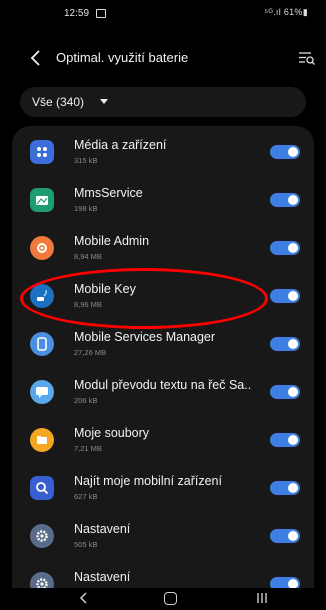  Describe the element at coordinates (88, 448) in the screenshot. I see `app-size: 7,21 MB` at that location.